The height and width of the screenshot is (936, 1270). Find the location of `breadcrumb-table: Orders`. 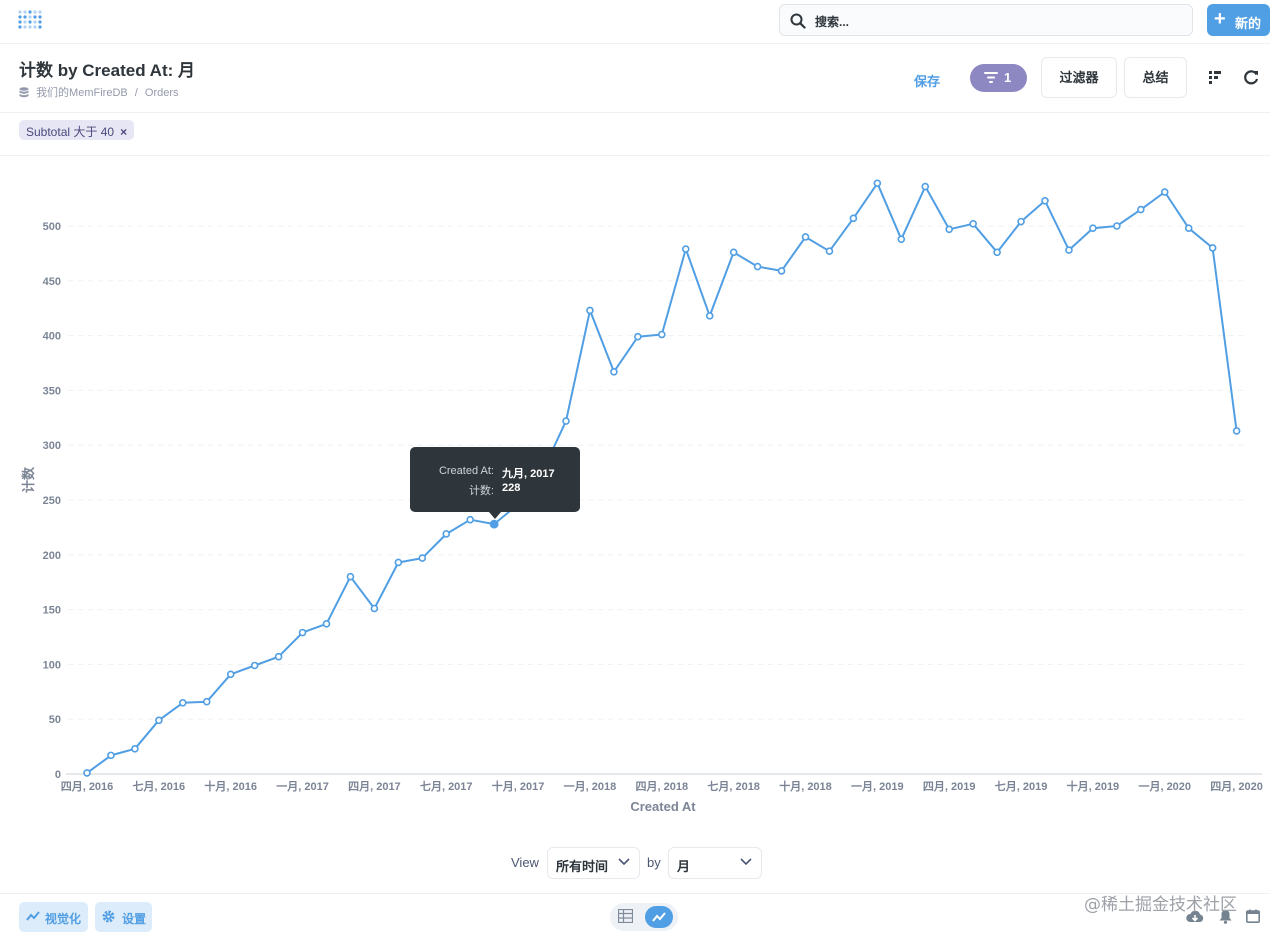

breadcrumb-table: Orders is located at coordinates (162, 93).